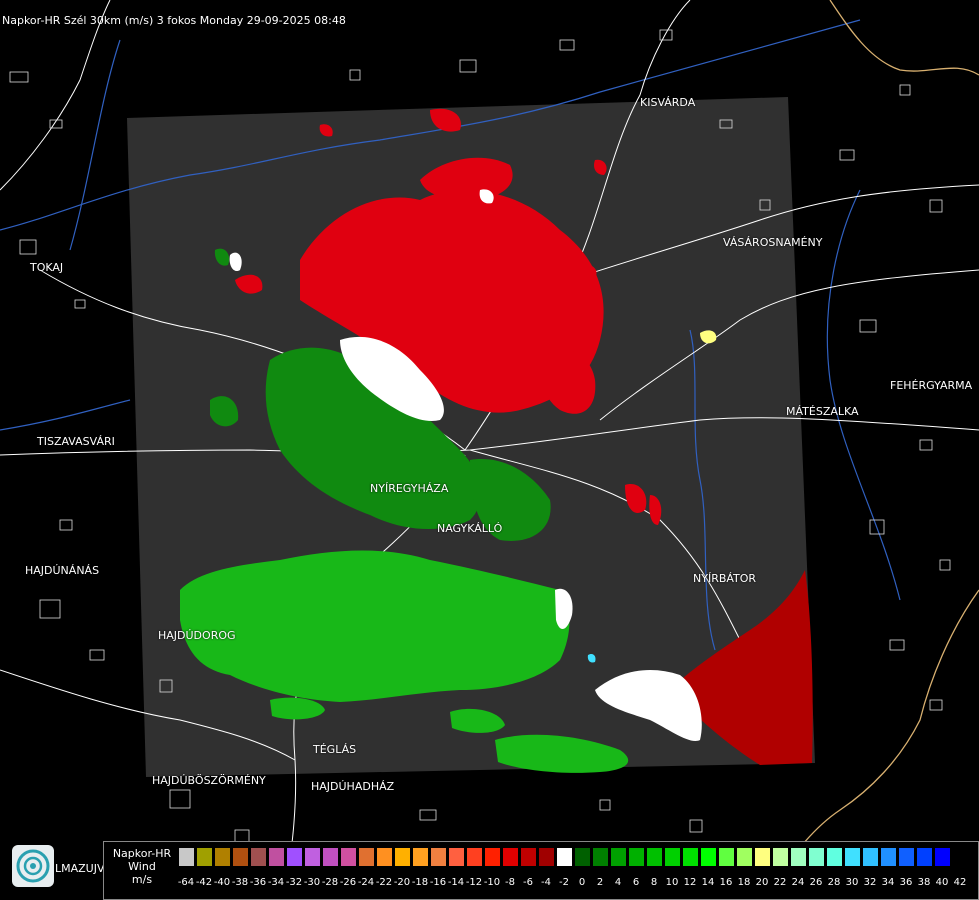 The image size is (979, 900). What do you see at coordinates (931, 385) in the screenshot?
I see `city-label-fehergyarmat: FEHÉRGYARMA` at bounding box center [931, 385].